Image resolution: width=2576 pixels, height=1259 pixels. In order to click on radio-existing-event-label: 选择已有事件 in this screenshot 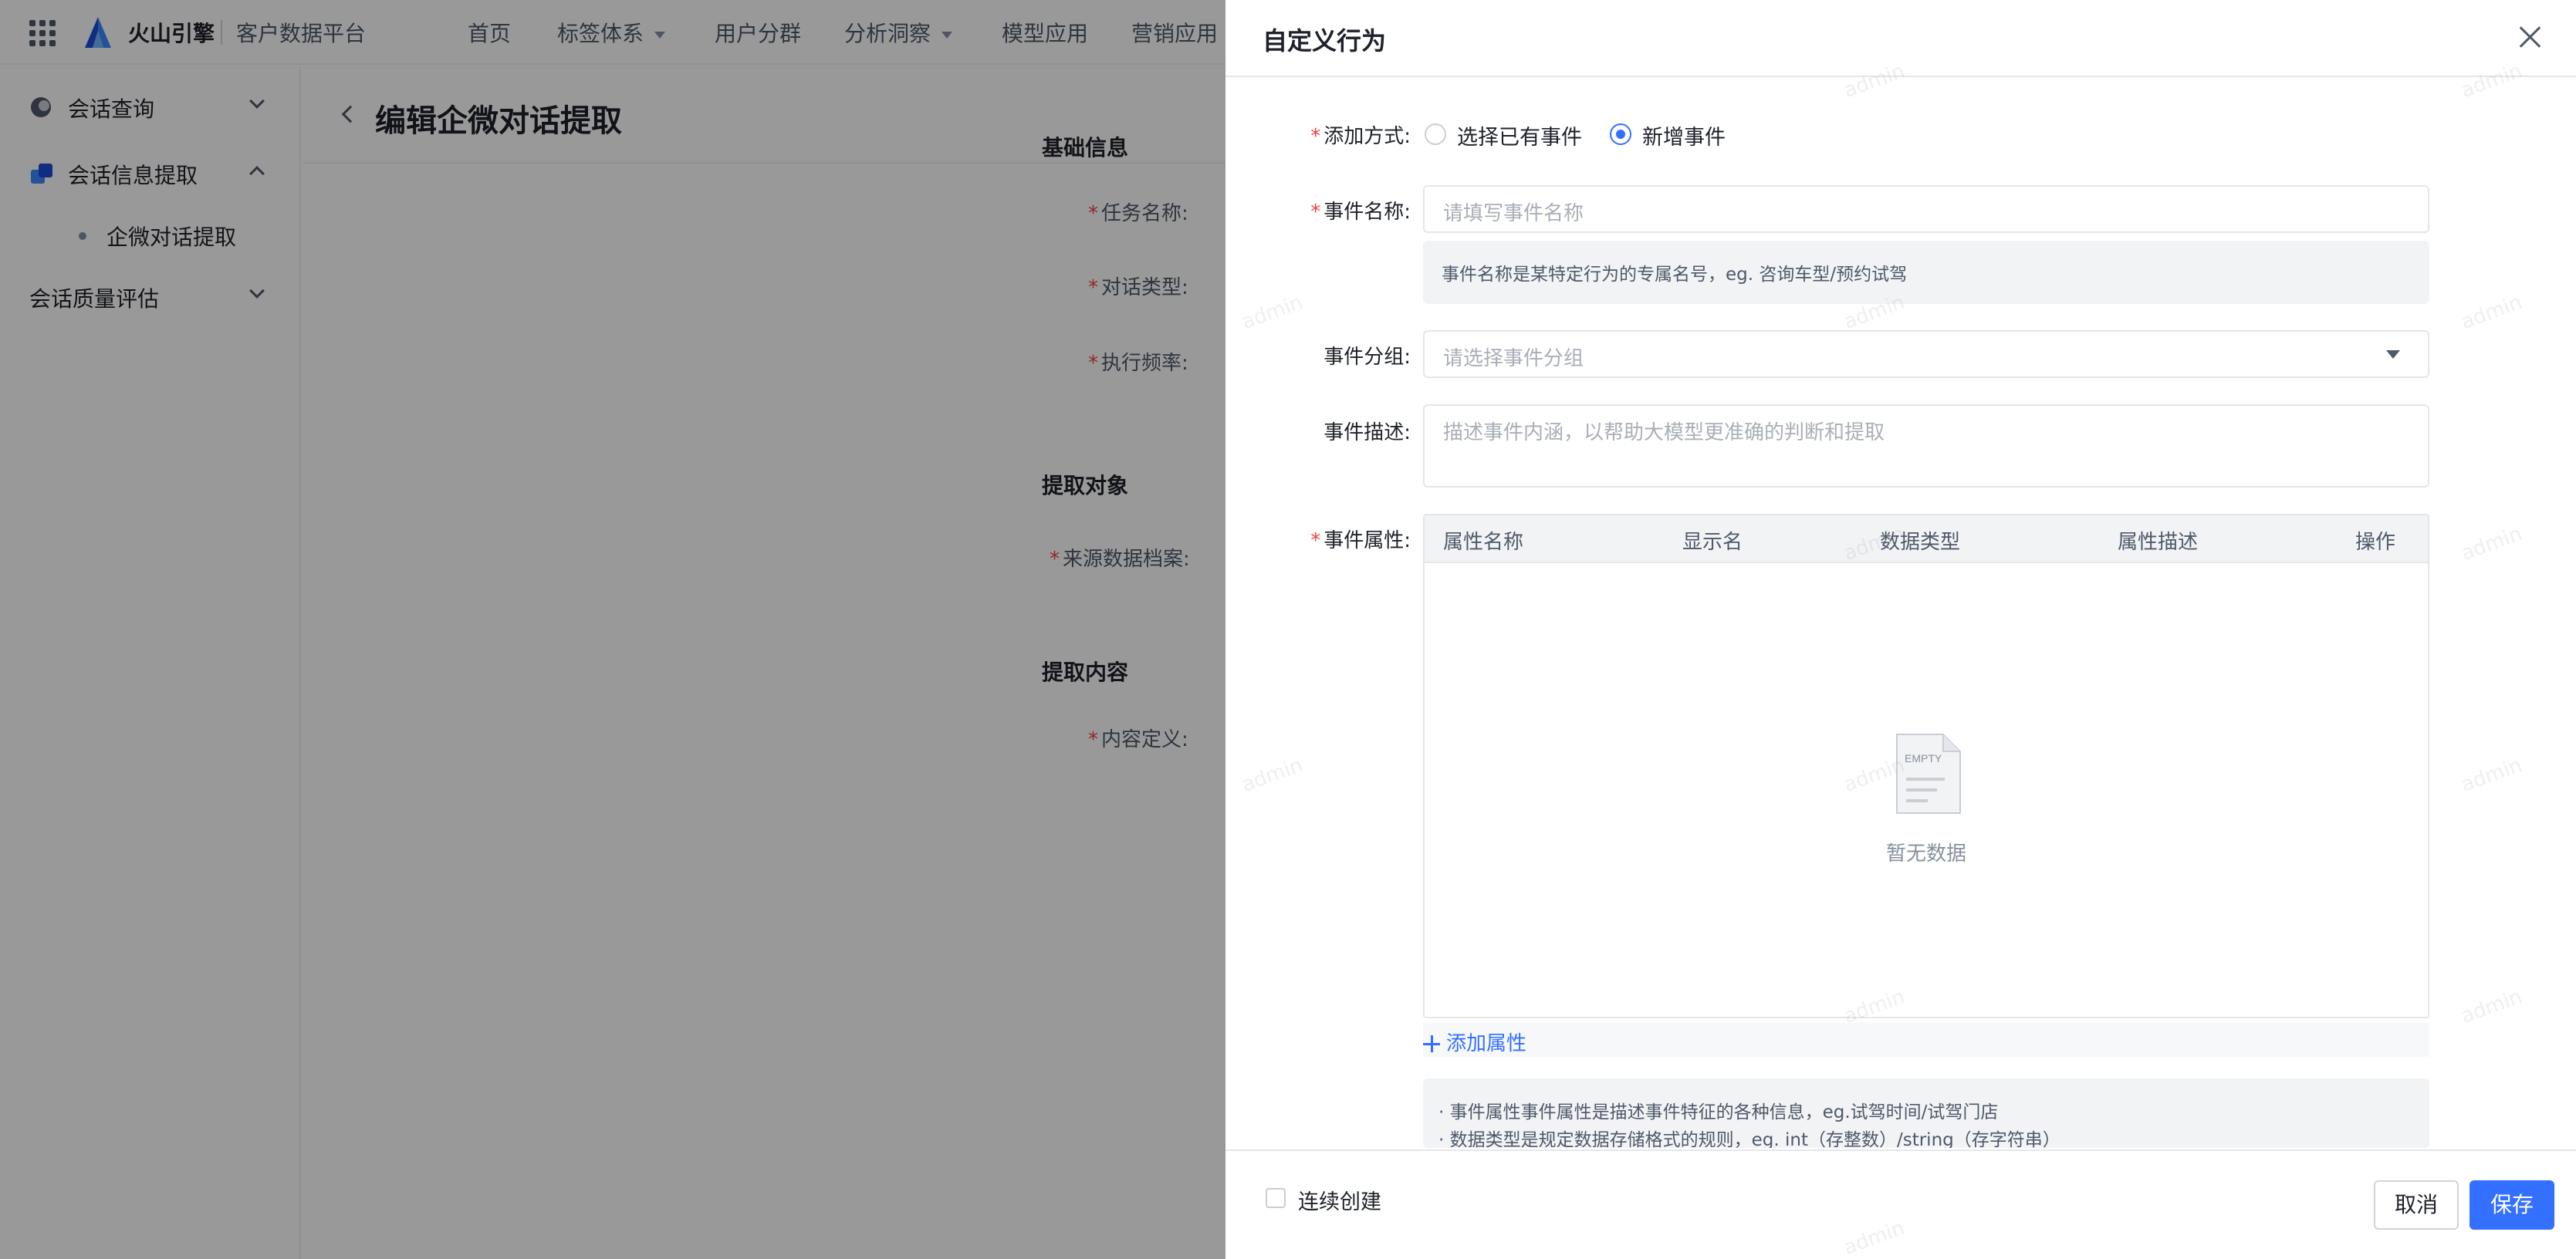, I will do `click(1519, 135)`.